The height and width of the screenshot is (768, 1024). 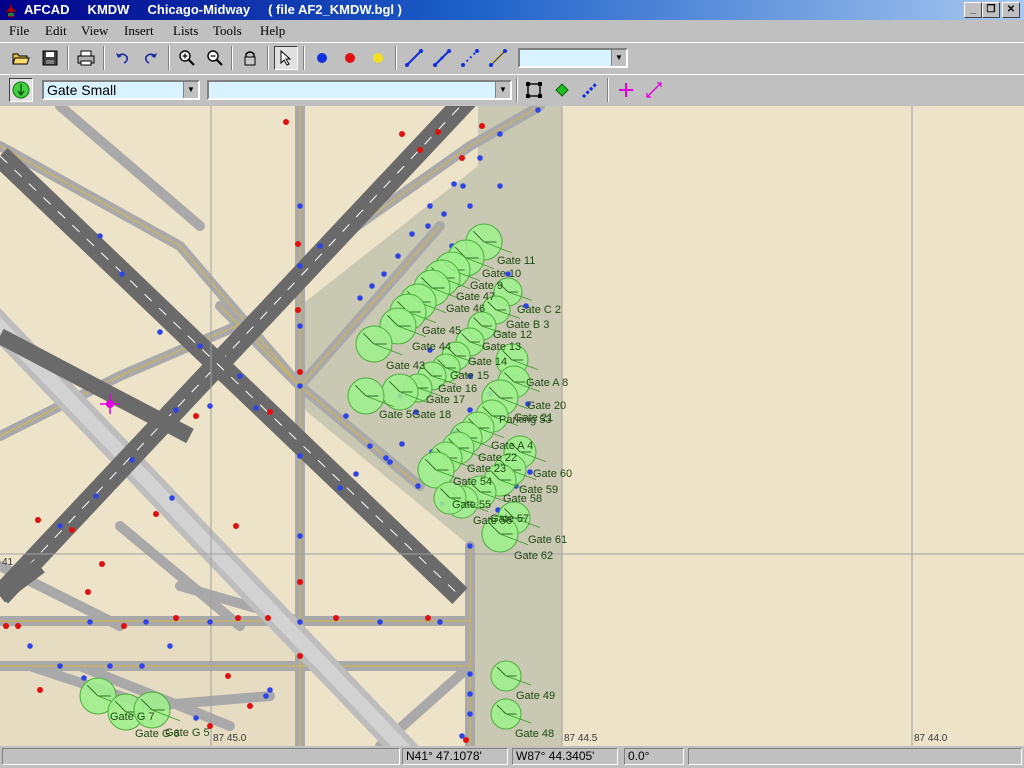 What do you see at coordinates (86, 58) in the screenshot?
I see `print-button` at bounding box center [86, 58].